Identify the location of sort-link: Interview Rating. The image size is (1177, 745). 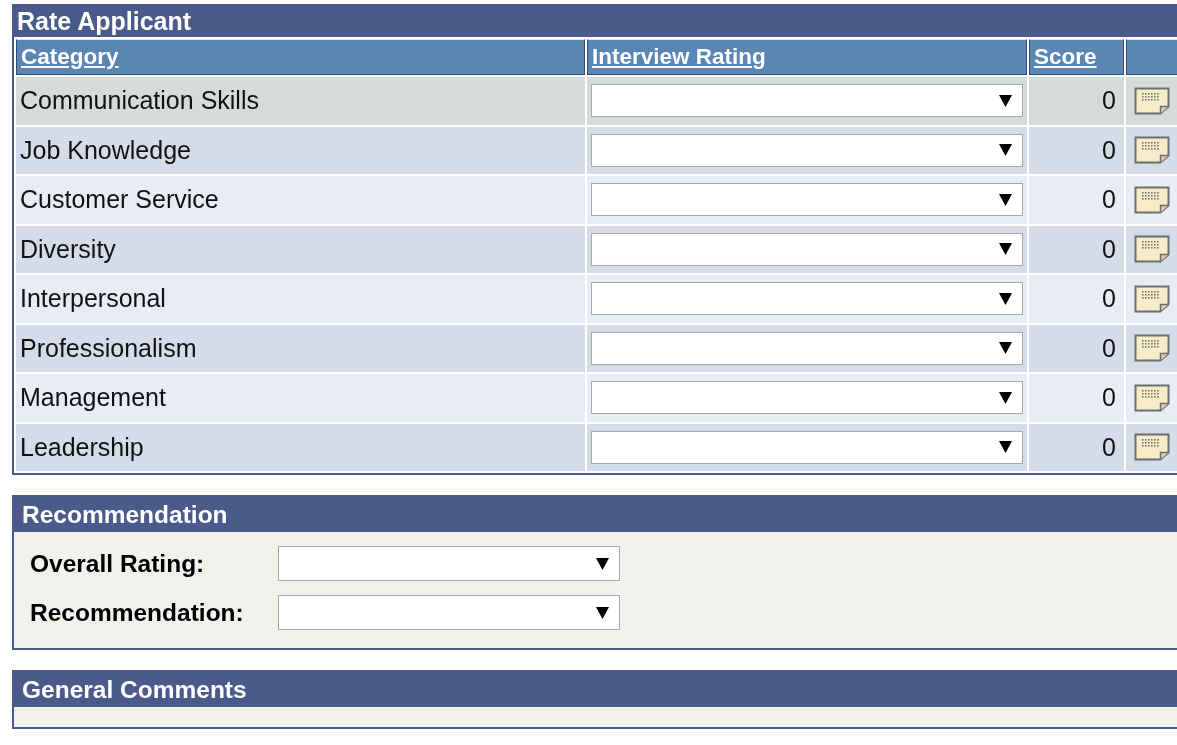
(679, 56).